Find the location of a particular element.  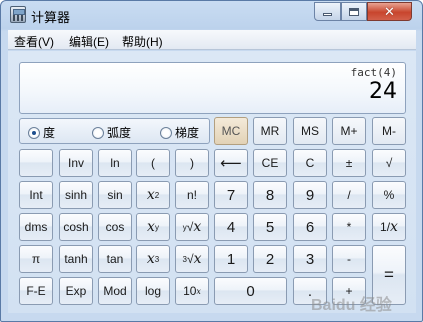

x-squared-base: x is located at coordinates (150, 195).